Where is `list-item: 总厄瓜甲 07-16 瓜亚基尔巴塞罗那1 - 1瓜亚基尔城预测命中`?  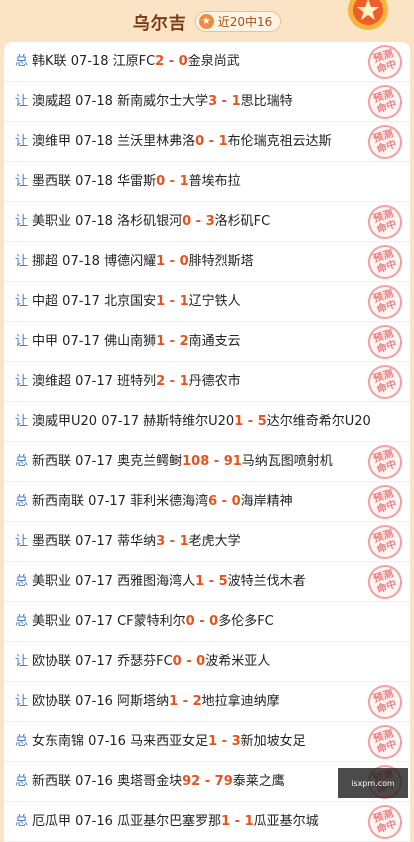 list-item: 总厄瓜甲 07-16 瓜亚基尔巴塞罗那1 - 1瓜亚基尔城预测命中 is located at coordinates (207, 822).